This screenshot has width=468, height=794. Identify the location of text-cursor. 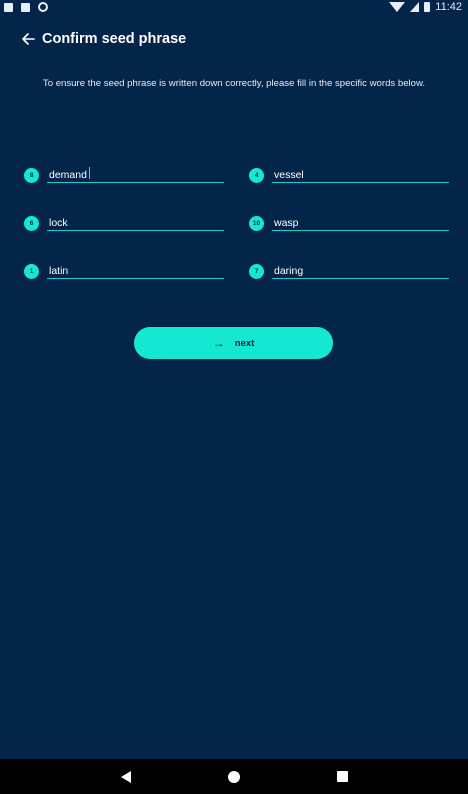
(89, 173).